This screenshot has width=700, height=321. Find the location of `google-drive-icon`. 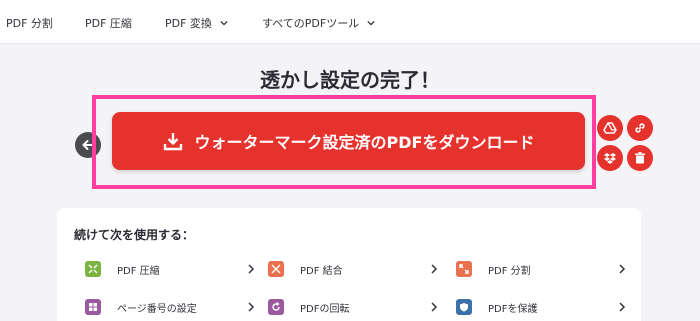

google-drive-icon is located at coordinates (610, 128).